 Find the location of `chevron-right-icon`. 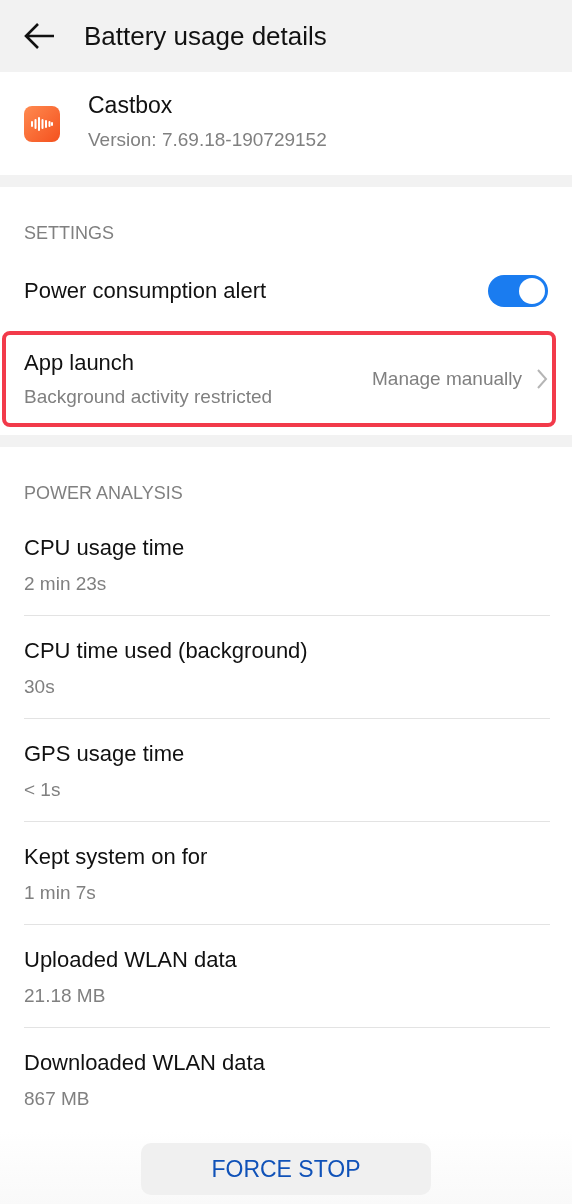

chevron-right-icon is located at coordinates (542, 379).